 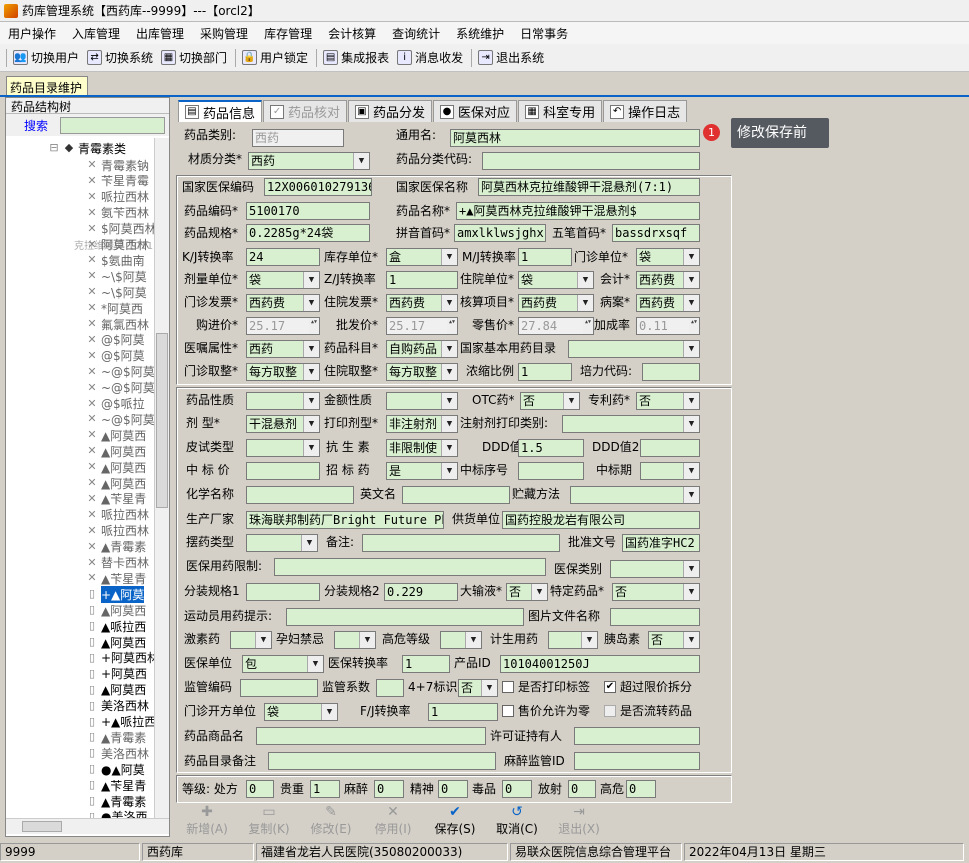 I want to click on field-医保类别, so click(x=655, y=569).